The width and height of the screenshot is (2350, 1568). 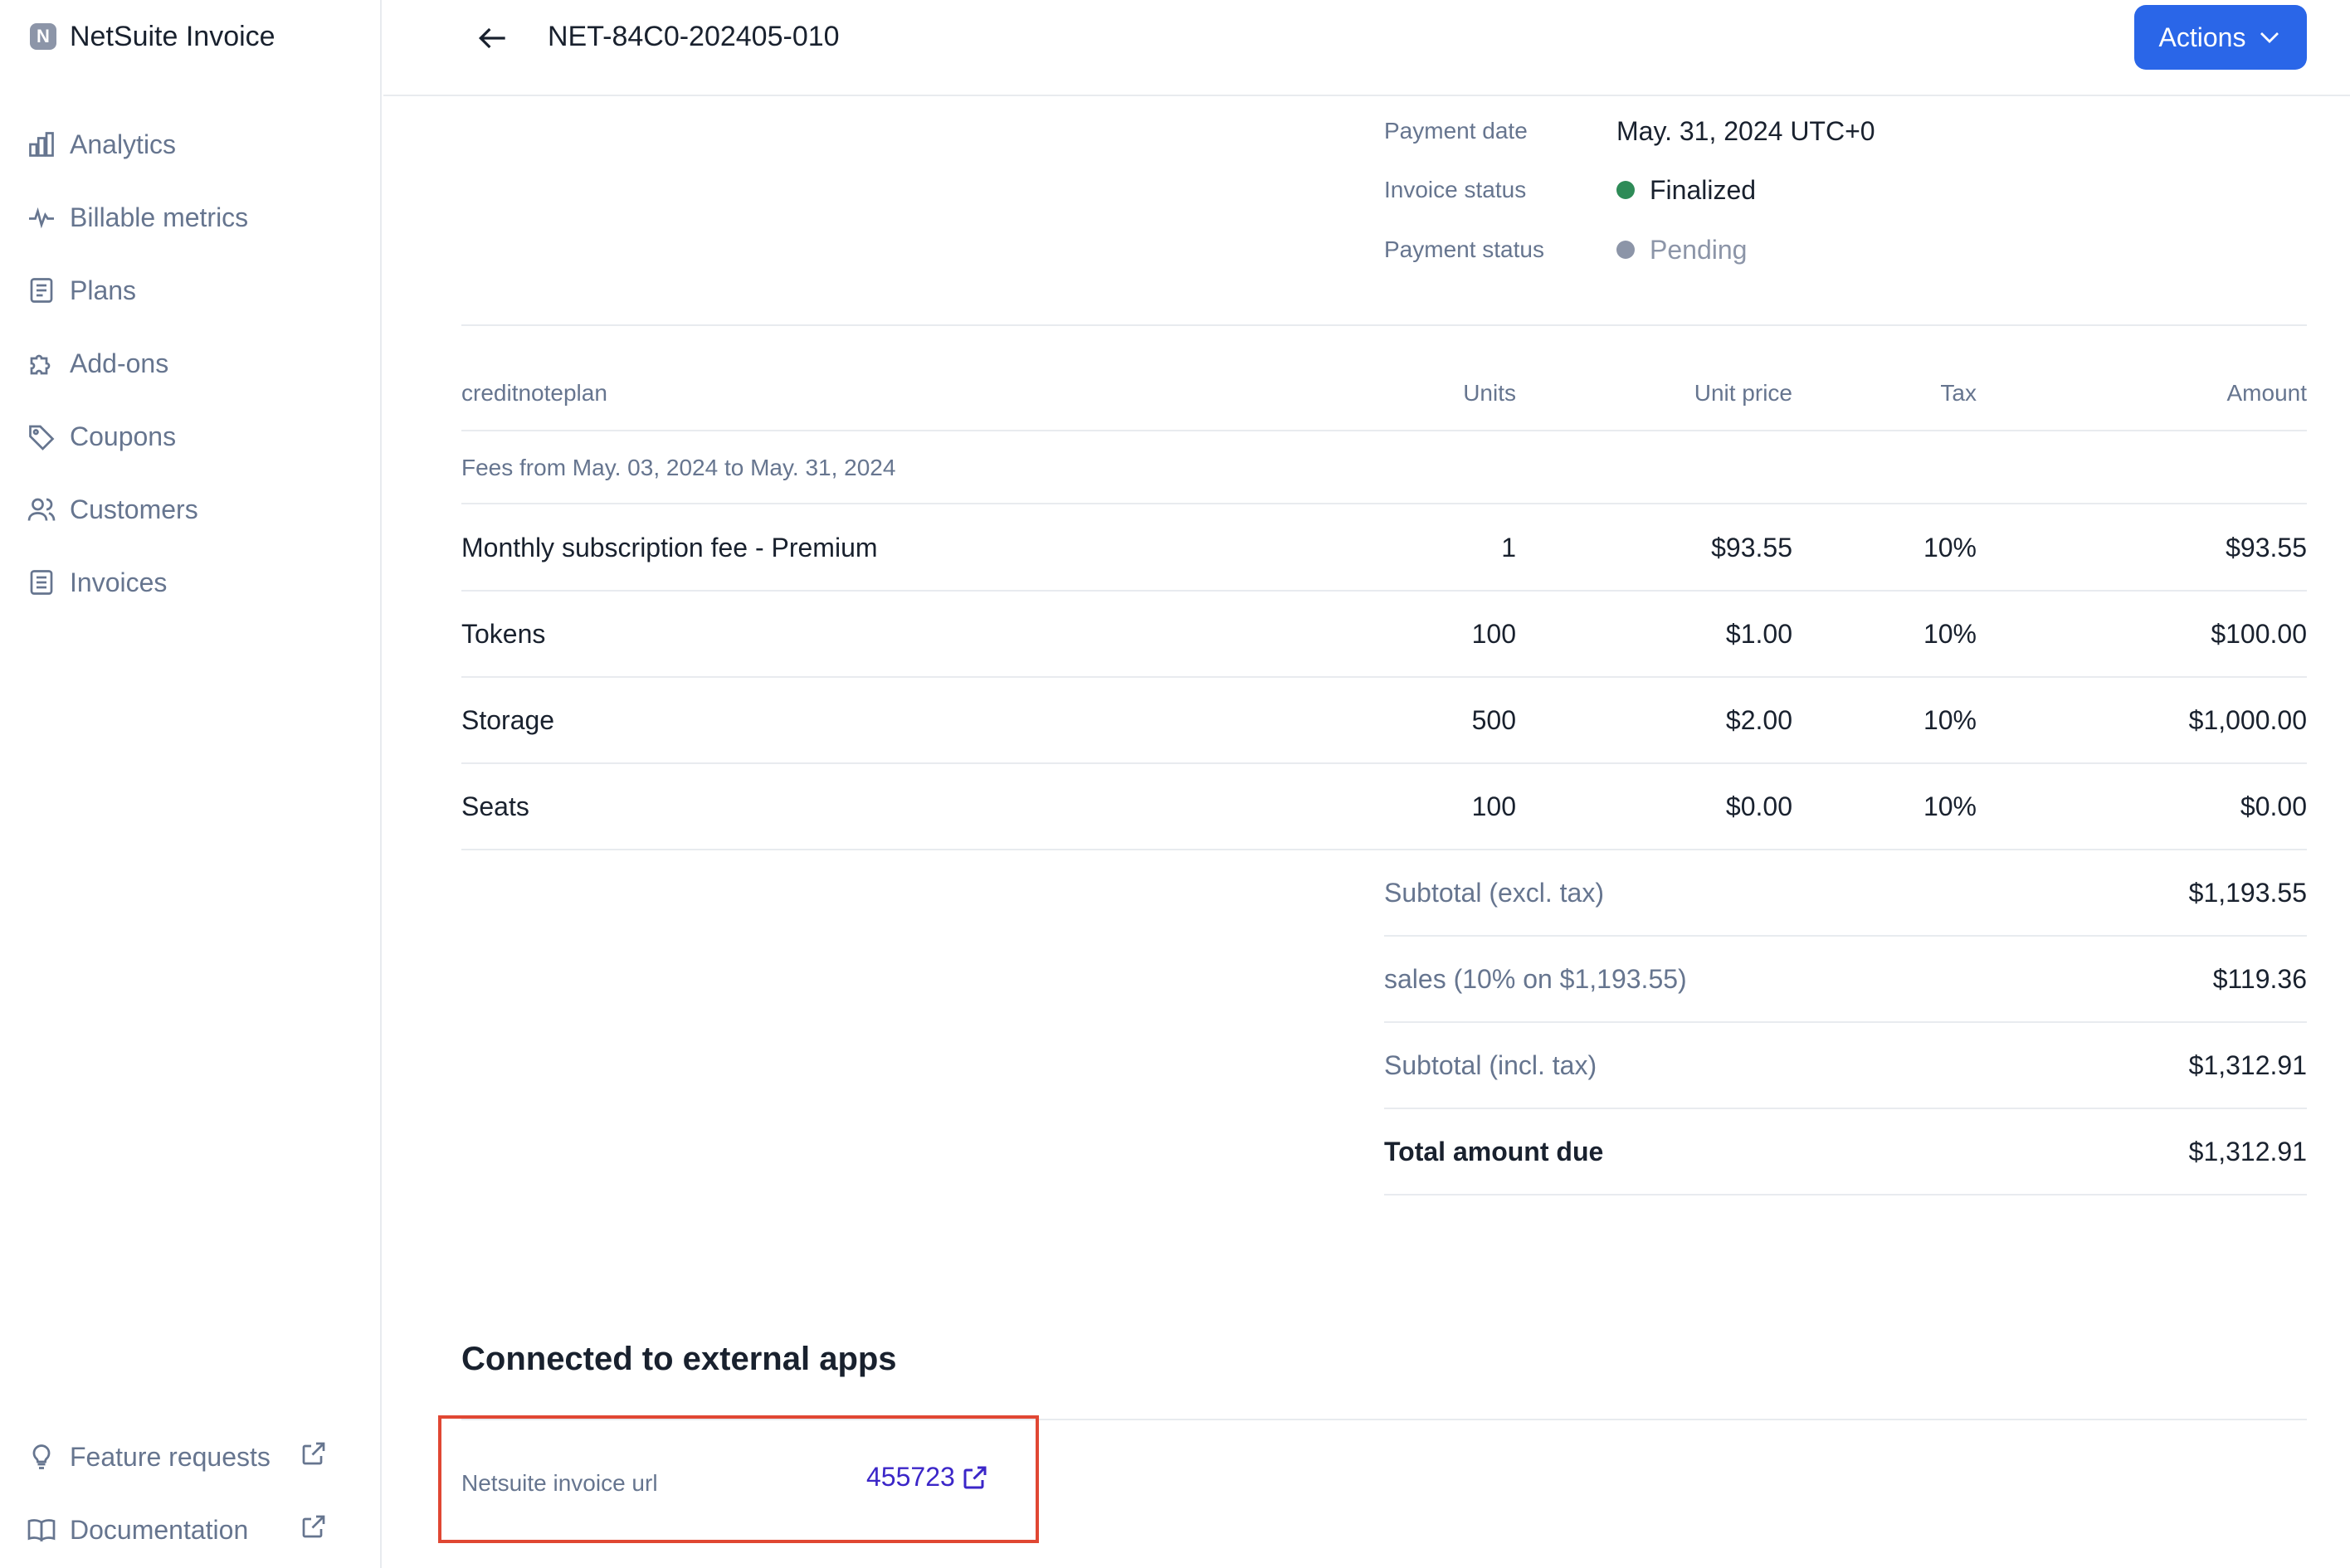 I want to click on subtotal-incl-value: $1,312.91, so click(x=2247, y=1065).